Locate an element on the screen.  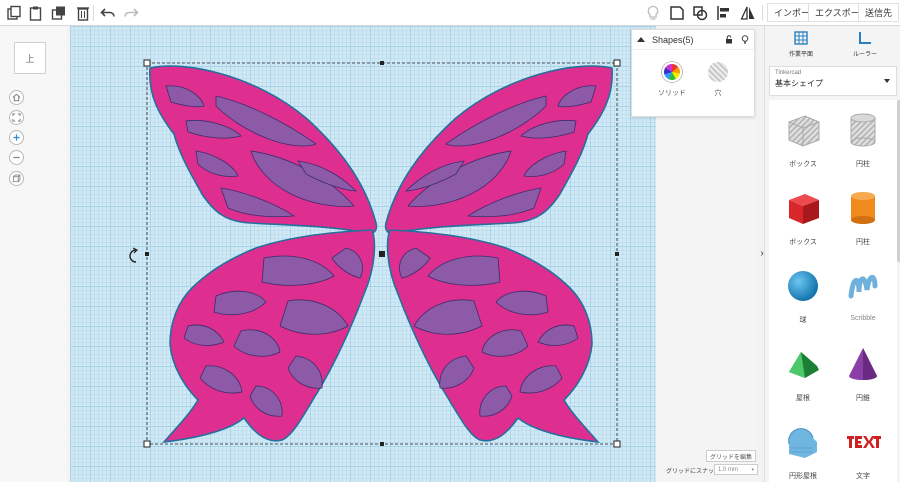
hole-label: 穴 is located at coordinates (718, 93).